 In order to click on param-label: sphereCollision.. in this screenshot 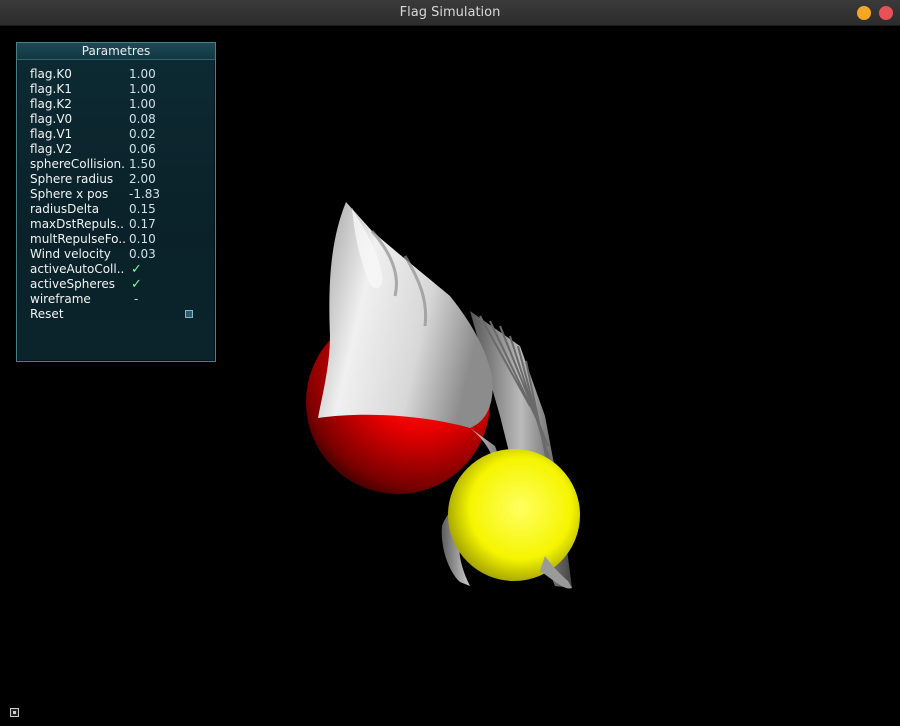, I will do `click(78, 164)`.